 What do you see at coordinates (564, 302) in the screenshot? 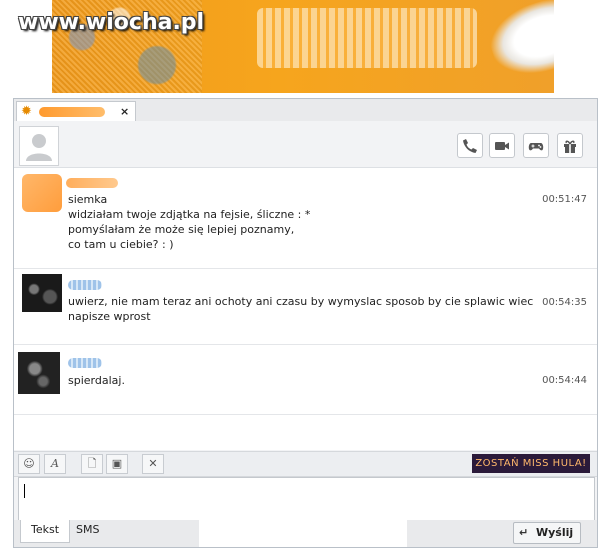
I see `message-time: 00:54:35` at bounding box center [564, 302].